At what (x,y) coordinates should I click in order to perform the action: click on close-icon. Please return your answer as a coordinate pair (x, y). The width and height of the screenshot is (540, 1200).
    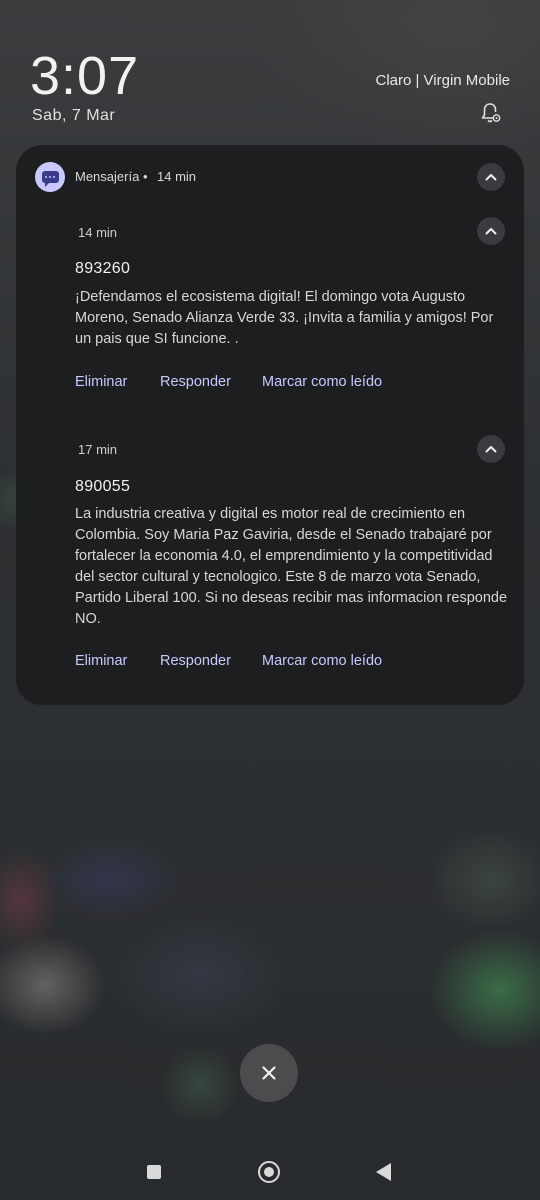
    Looking at the image, I should click on (269, 1073).